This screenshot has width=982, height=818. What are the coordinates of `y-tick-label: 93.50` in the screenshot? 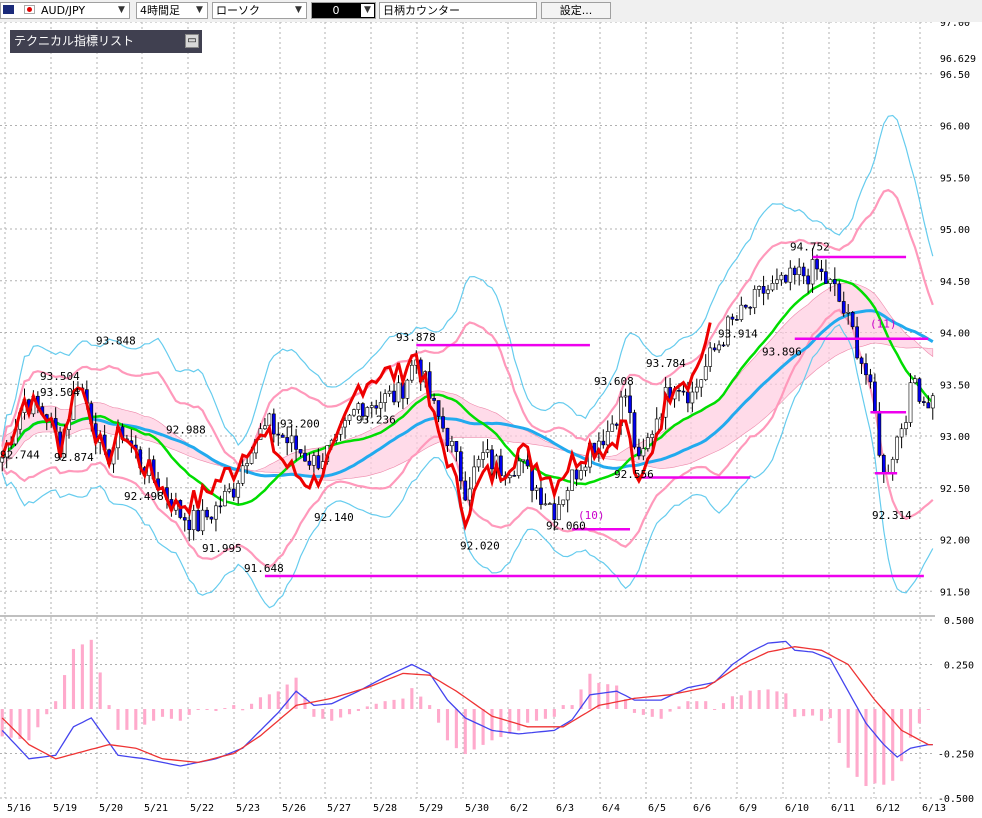 It's located at (955, 385).